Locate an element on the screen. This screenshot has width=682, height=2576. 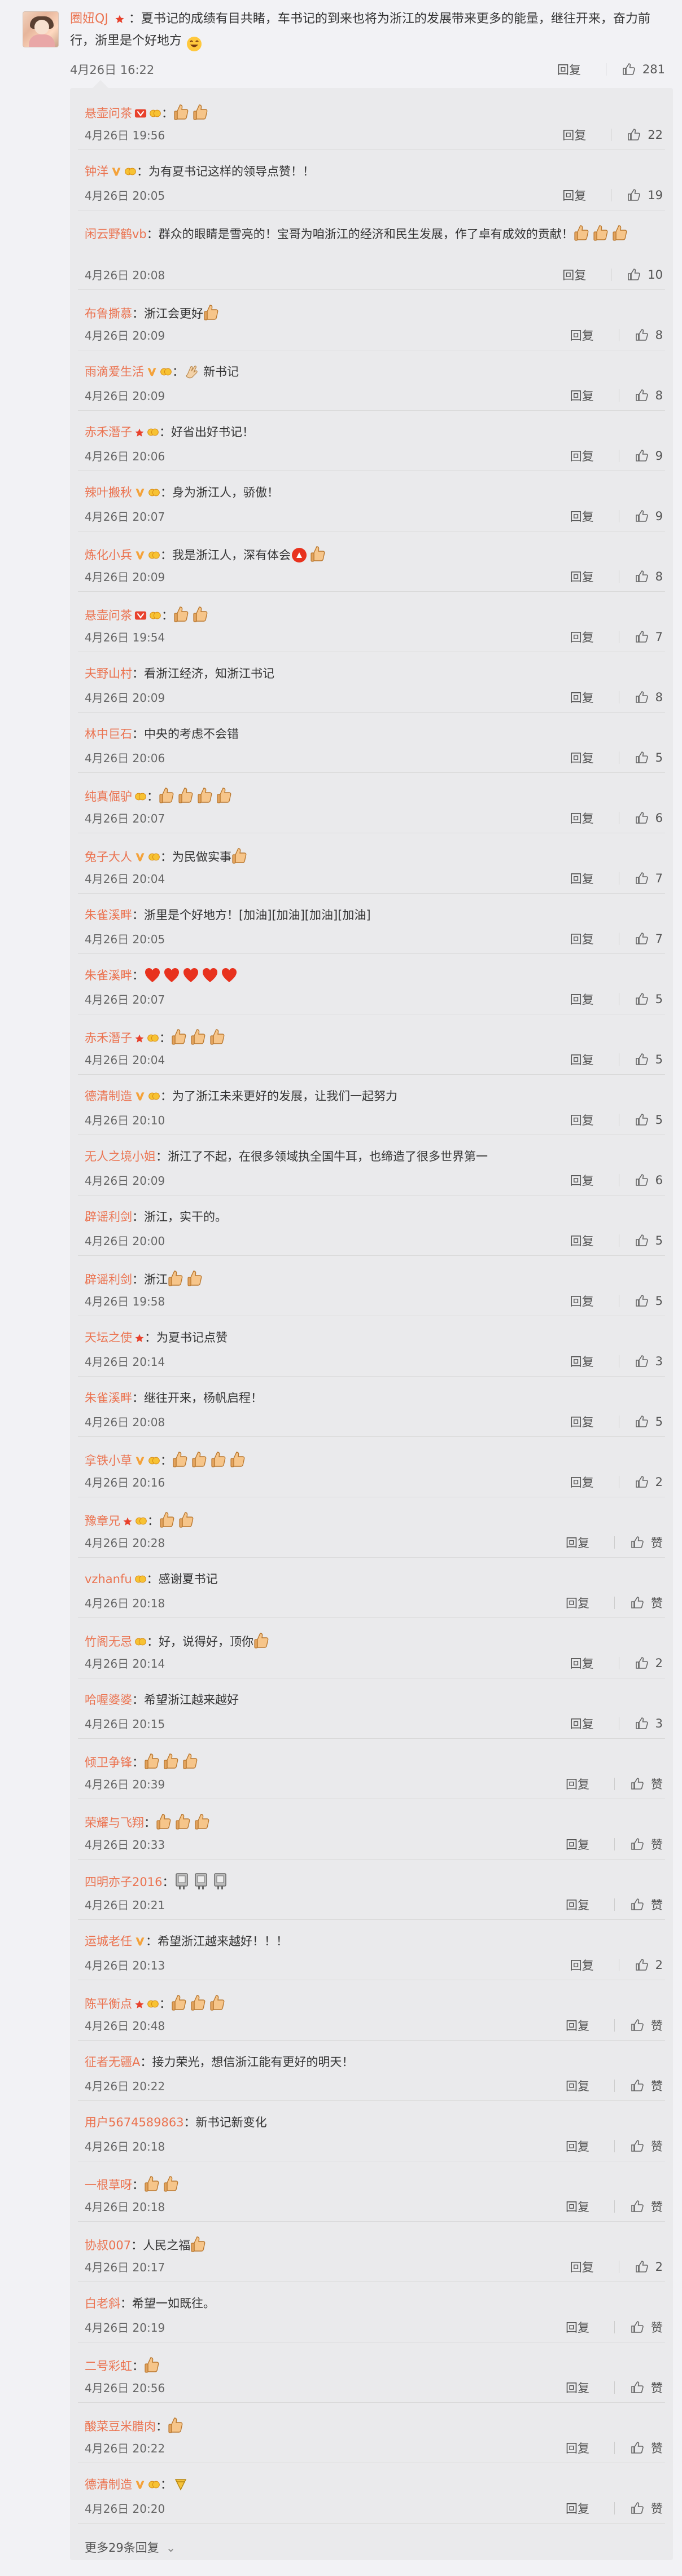
like-button: 22 is located at coordinates (645, 135).